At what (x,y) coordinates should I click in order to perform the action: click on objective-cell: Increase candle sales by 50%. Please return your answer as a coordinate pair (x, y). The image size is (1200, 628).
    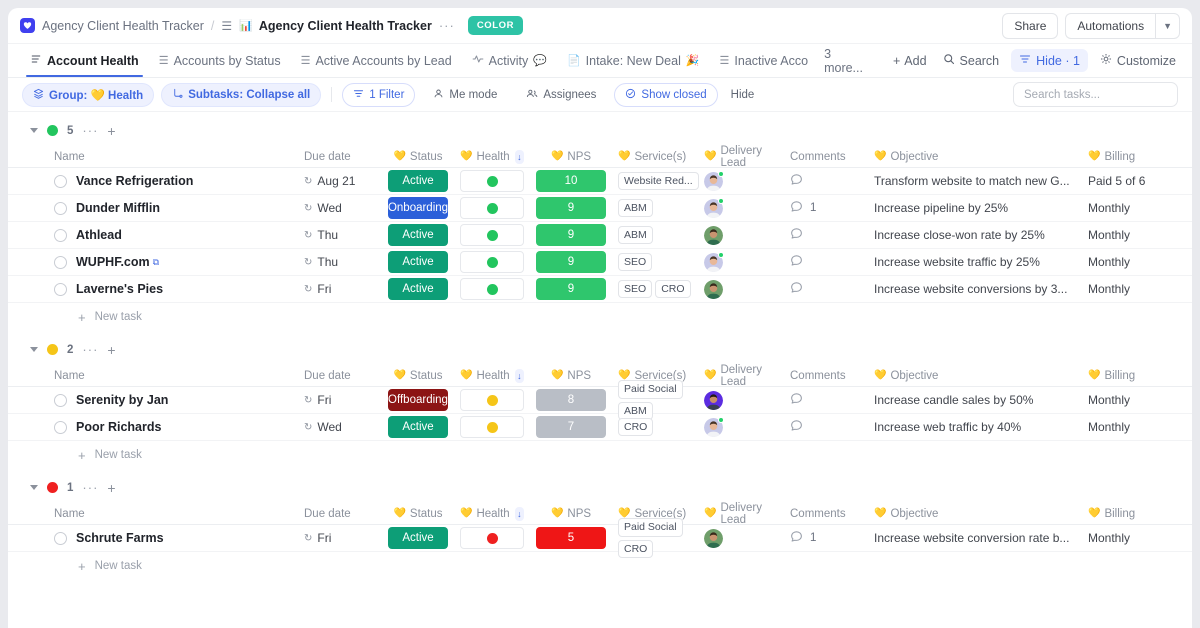
    Looking at the image, I should click on (975, 400).